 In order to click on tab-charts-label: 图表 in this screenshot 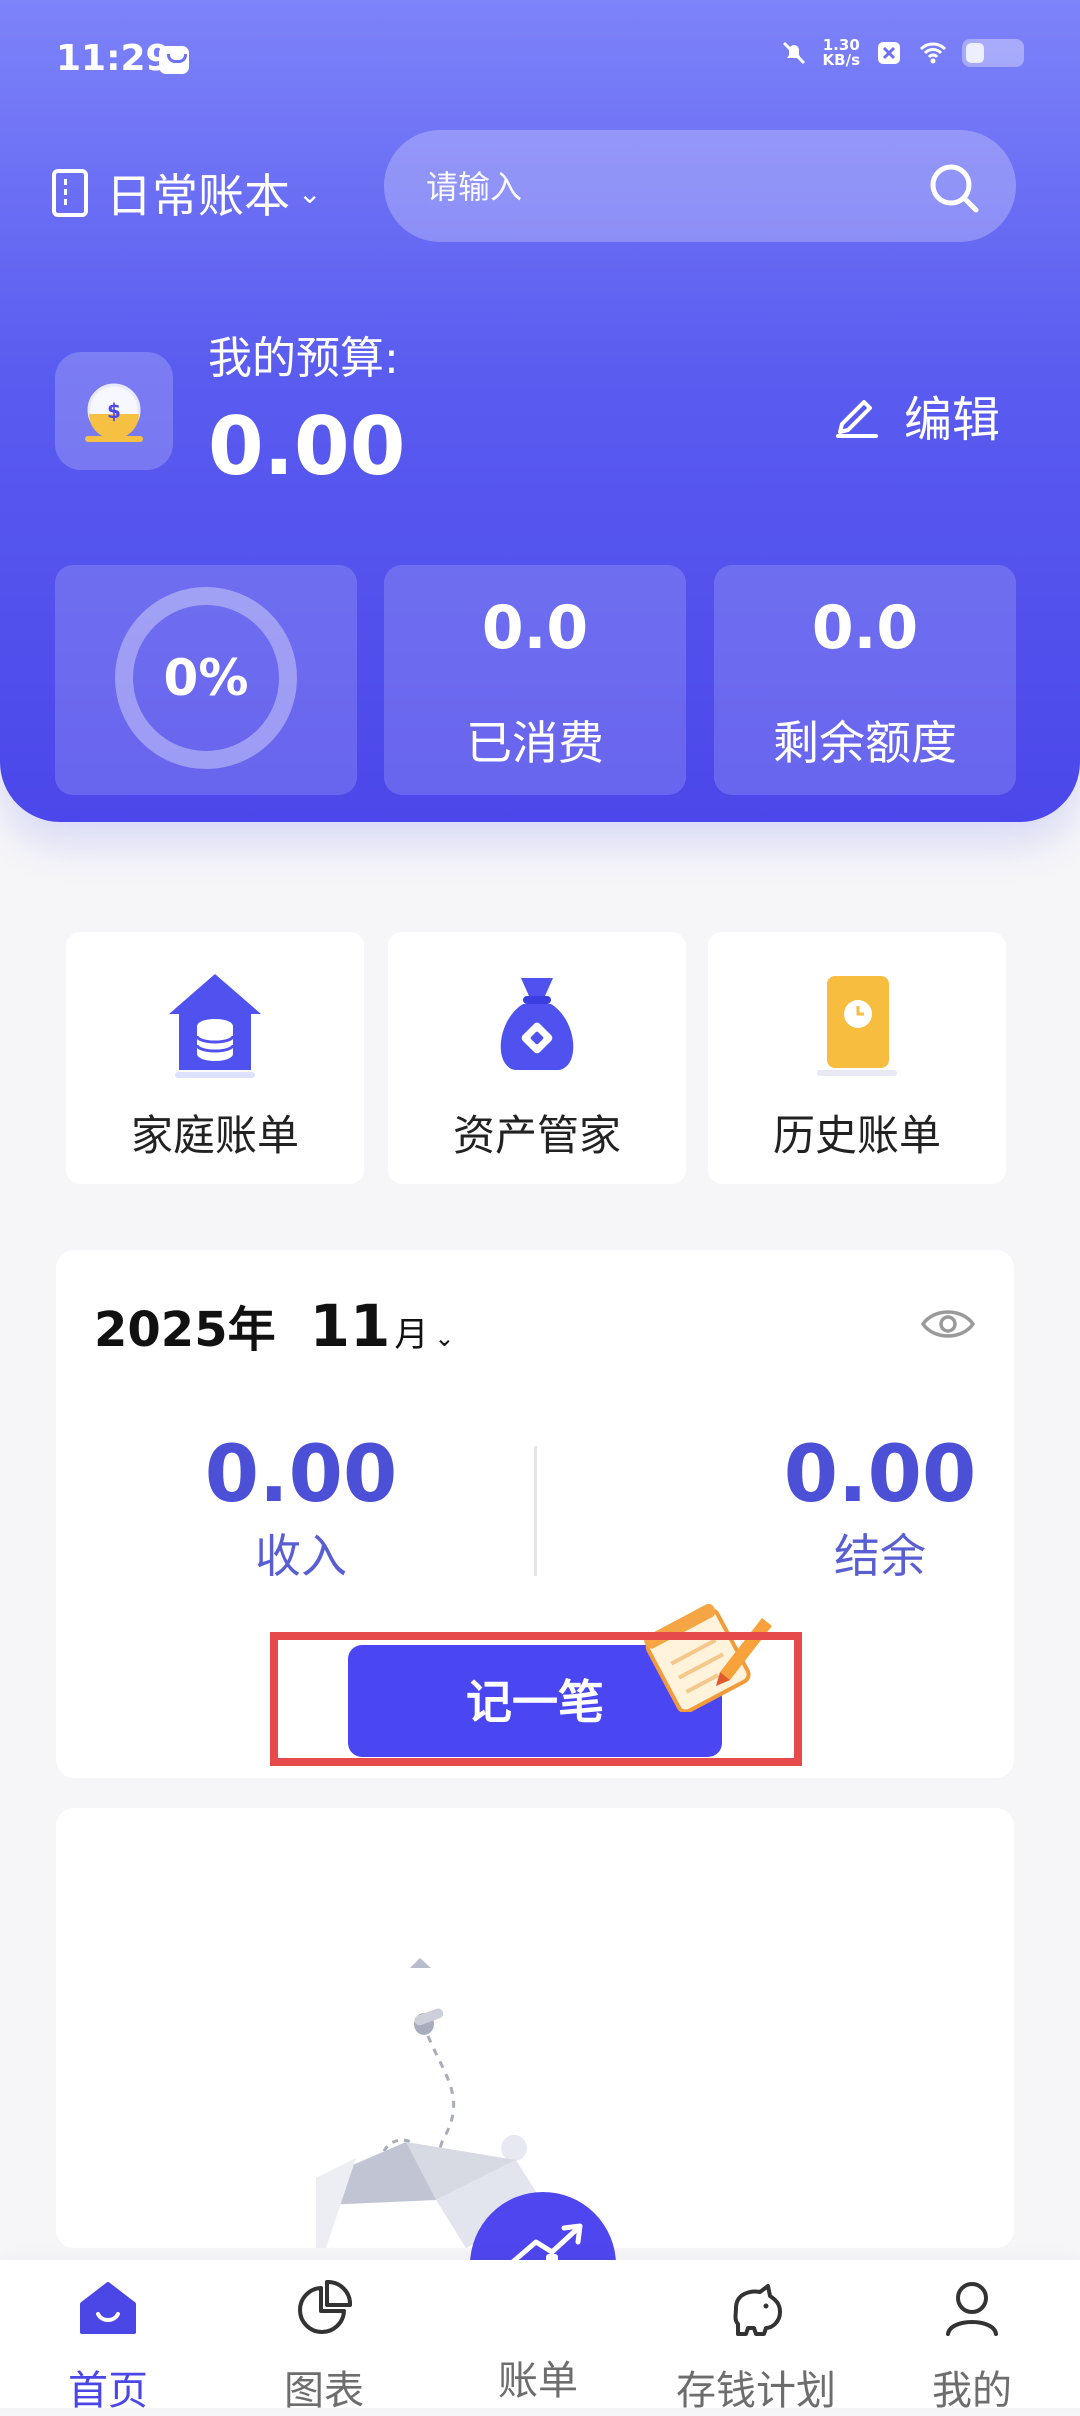, I will do `click(324, 2391)`.